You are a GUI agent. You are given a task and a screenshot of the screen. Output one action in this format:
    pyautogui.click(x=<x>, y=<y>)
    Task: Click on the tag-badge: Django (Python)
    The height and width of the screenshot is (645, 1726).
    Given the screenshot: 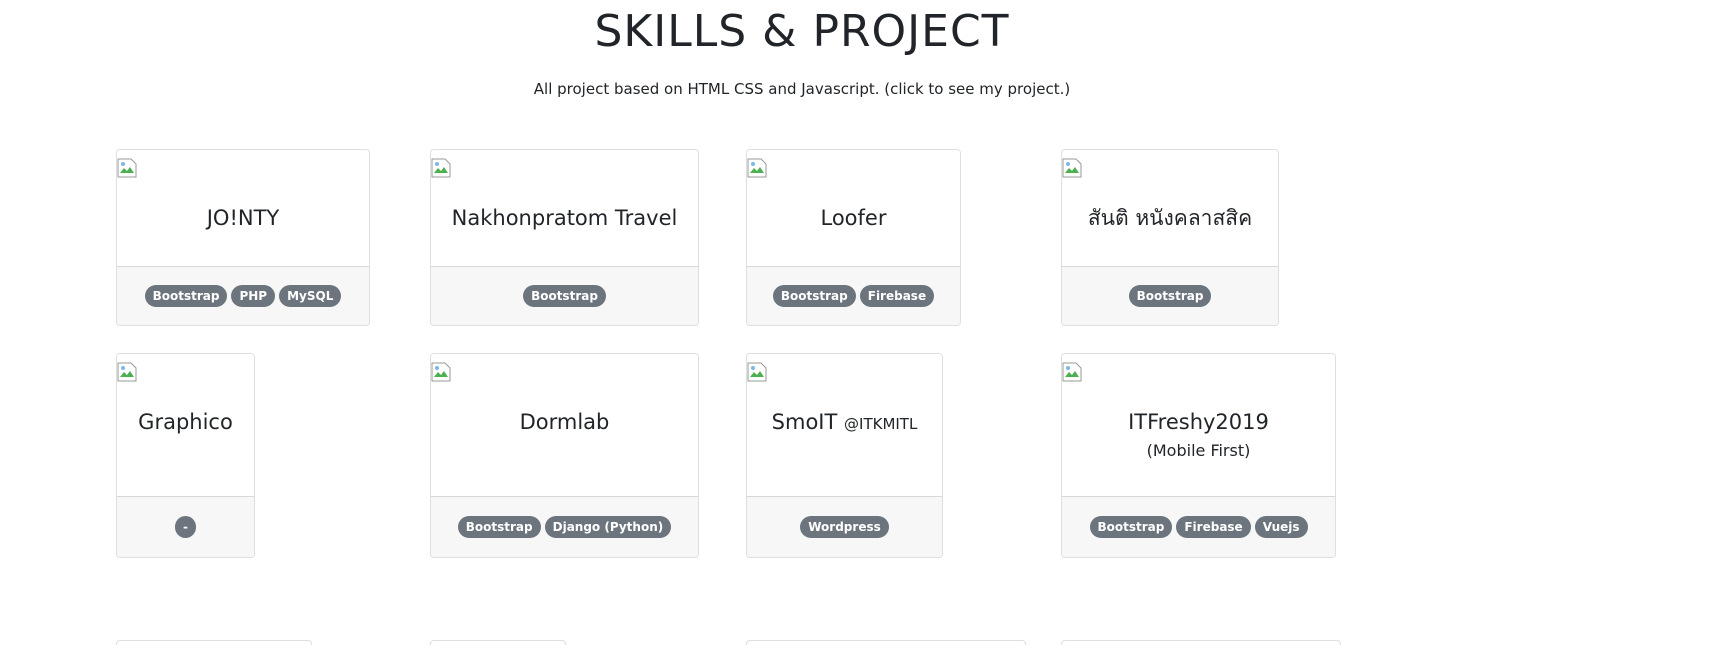 What is the action you would take?
    pyautogui.click(x=608, y=527)
    